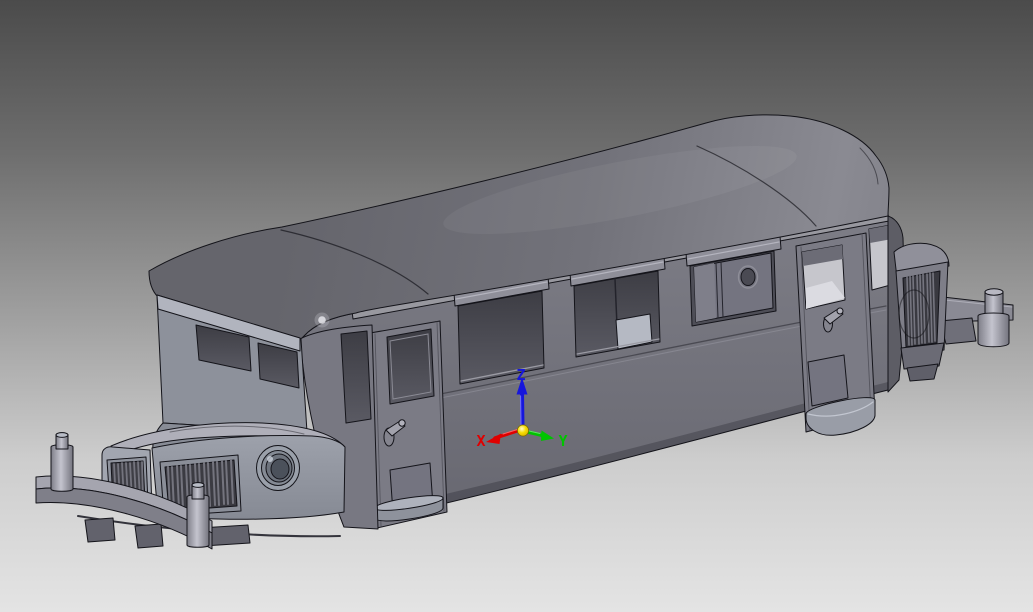 This screenshot has width=1033, height=612. I want to click on cab-corner-glint, so click(322, 320).